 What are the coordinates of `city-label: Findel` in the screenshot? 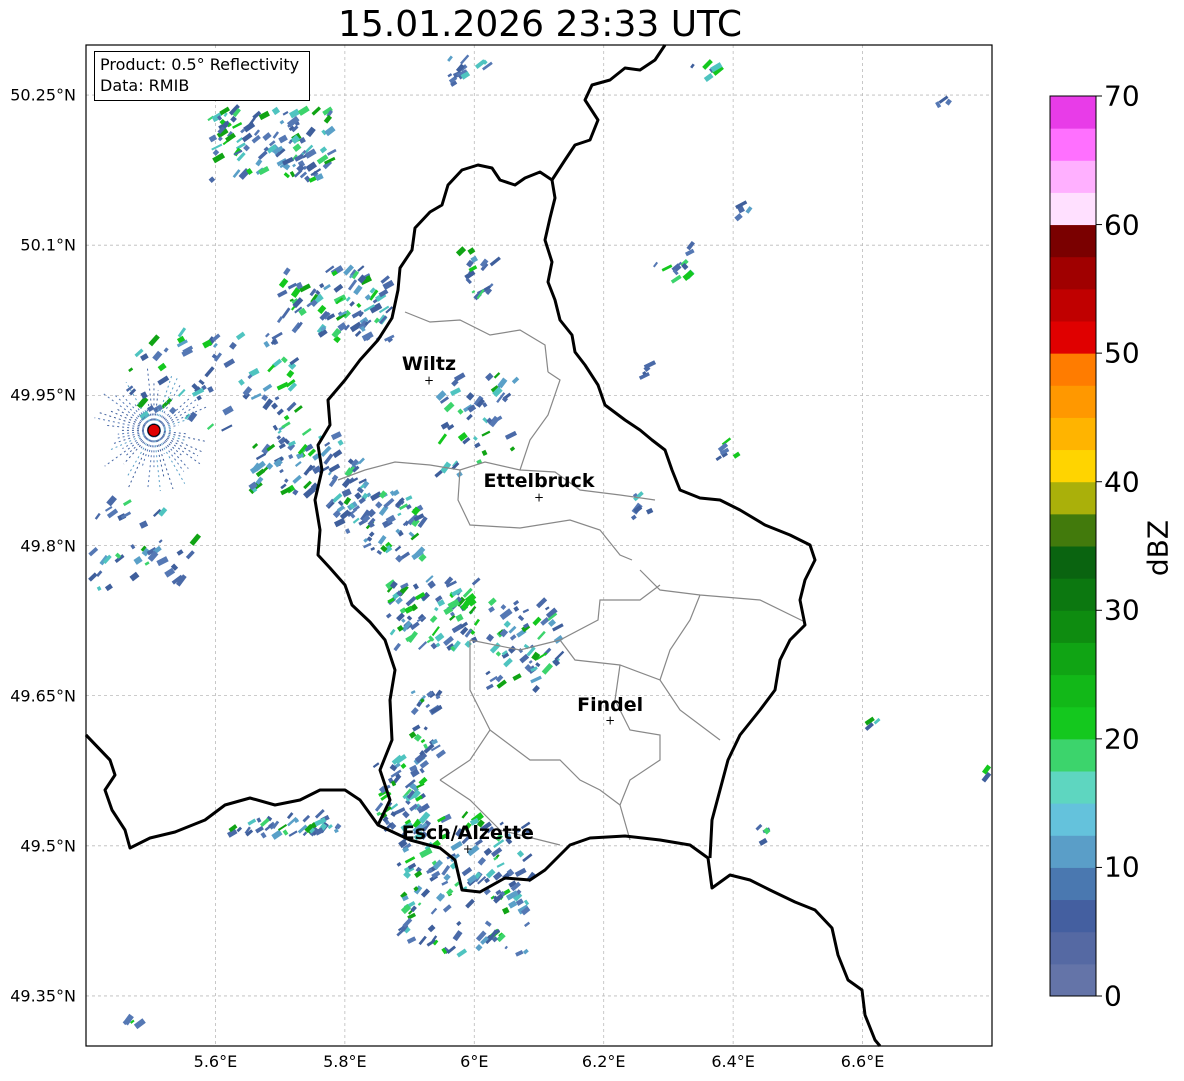 It's located at (610, 704).